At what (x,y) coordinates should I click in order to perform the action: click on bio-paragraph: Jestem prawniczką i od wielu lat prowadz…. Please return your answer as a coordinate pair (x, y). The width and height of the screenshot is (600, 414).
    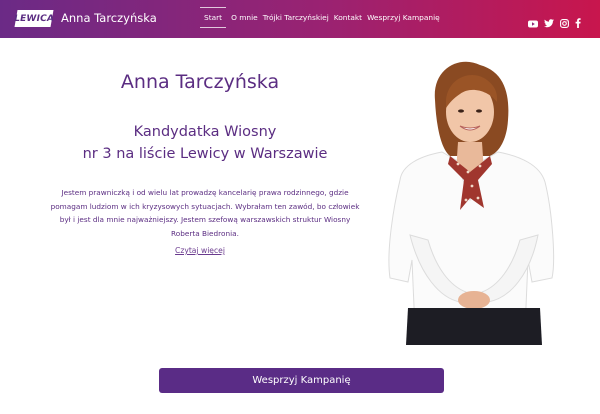
    Looking at the image, I should click on (205, 213).